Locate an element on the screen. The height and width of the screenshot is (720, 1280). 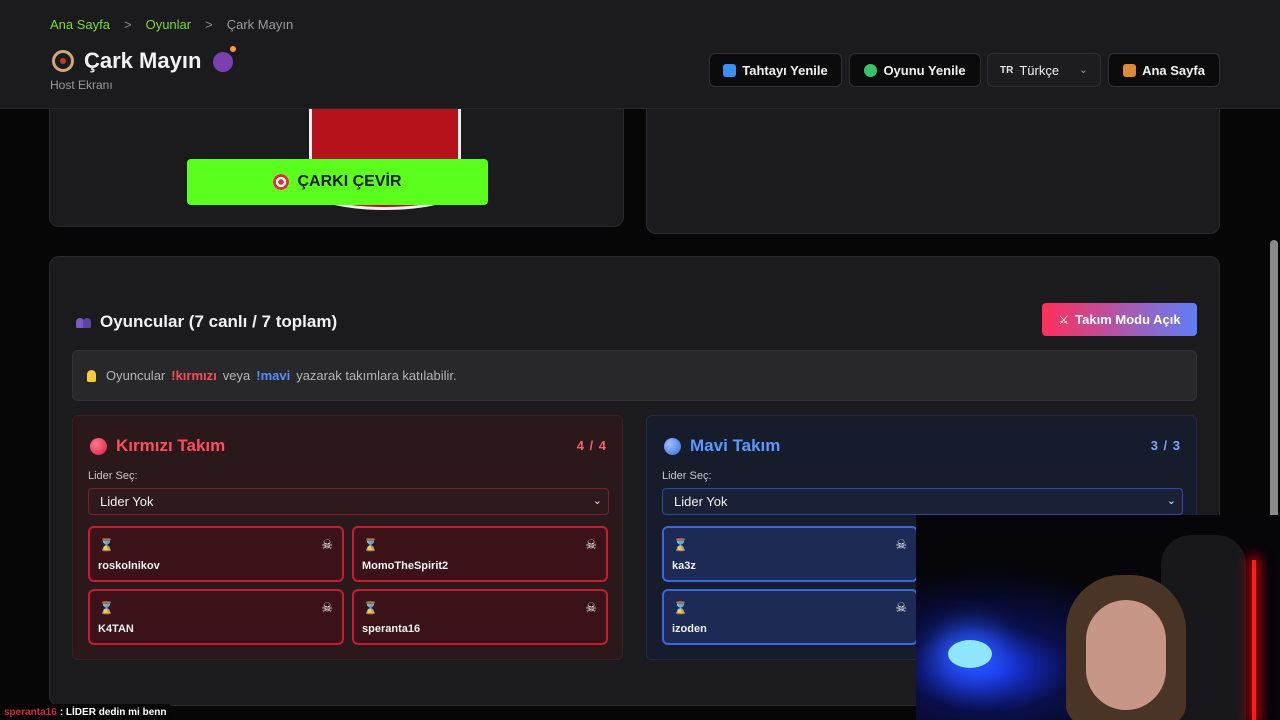
page-title: Çark Mayın is located at coordinates (143, 60).